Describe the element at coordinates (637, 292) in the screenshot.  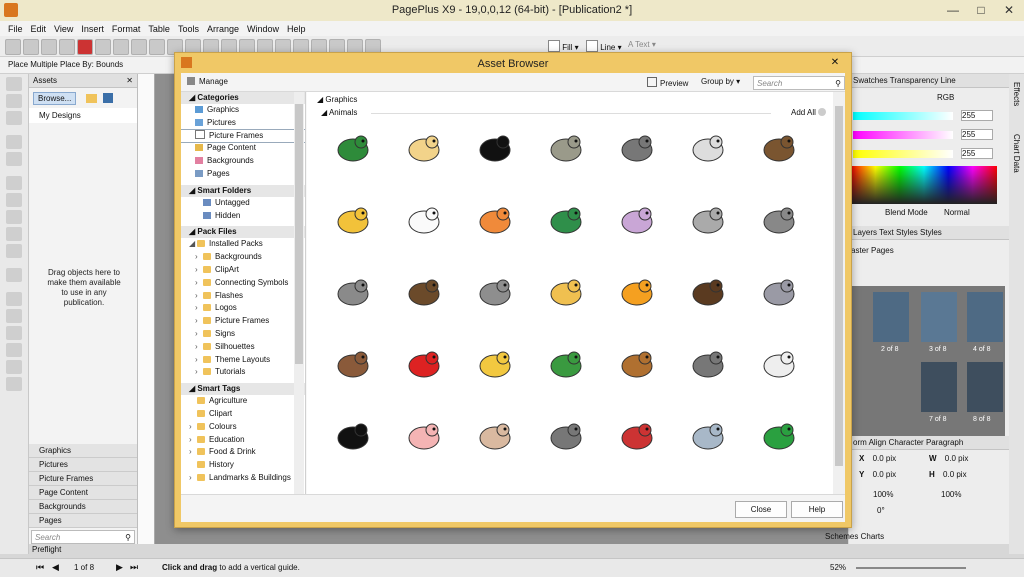
I see `goldfish-icon` at that location.